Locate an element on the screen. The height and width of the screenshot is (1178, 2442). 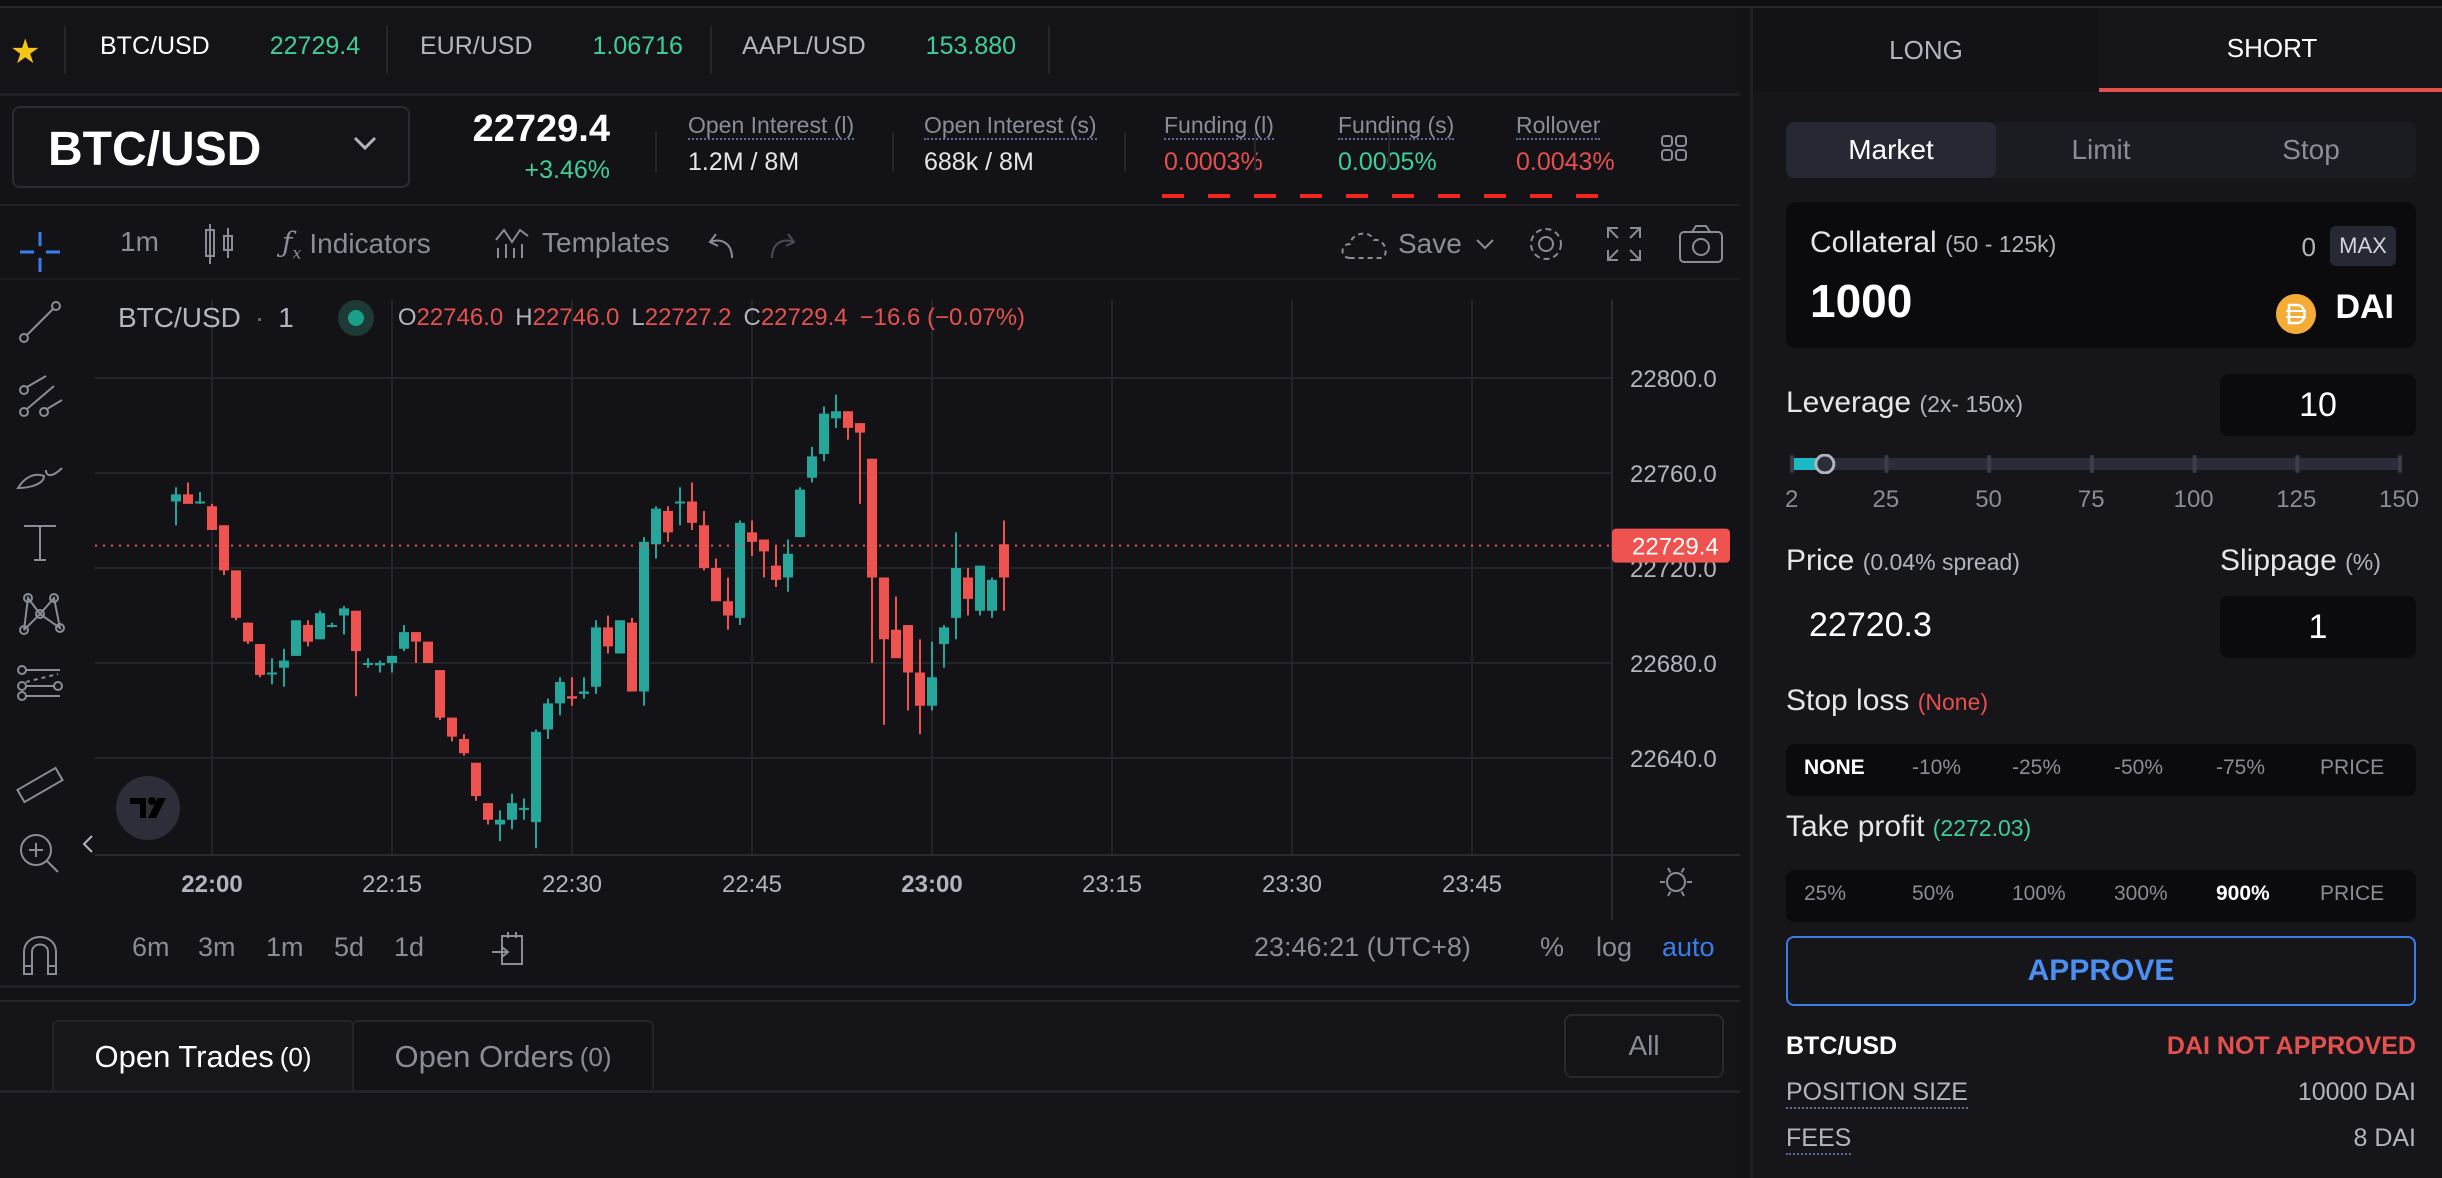
stat-value: 0.0005% is located at coordinates (1396, 162).